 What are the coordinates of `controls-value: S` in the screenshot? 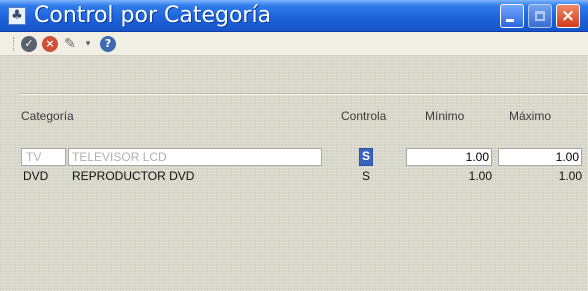 It's located at (366, 176).